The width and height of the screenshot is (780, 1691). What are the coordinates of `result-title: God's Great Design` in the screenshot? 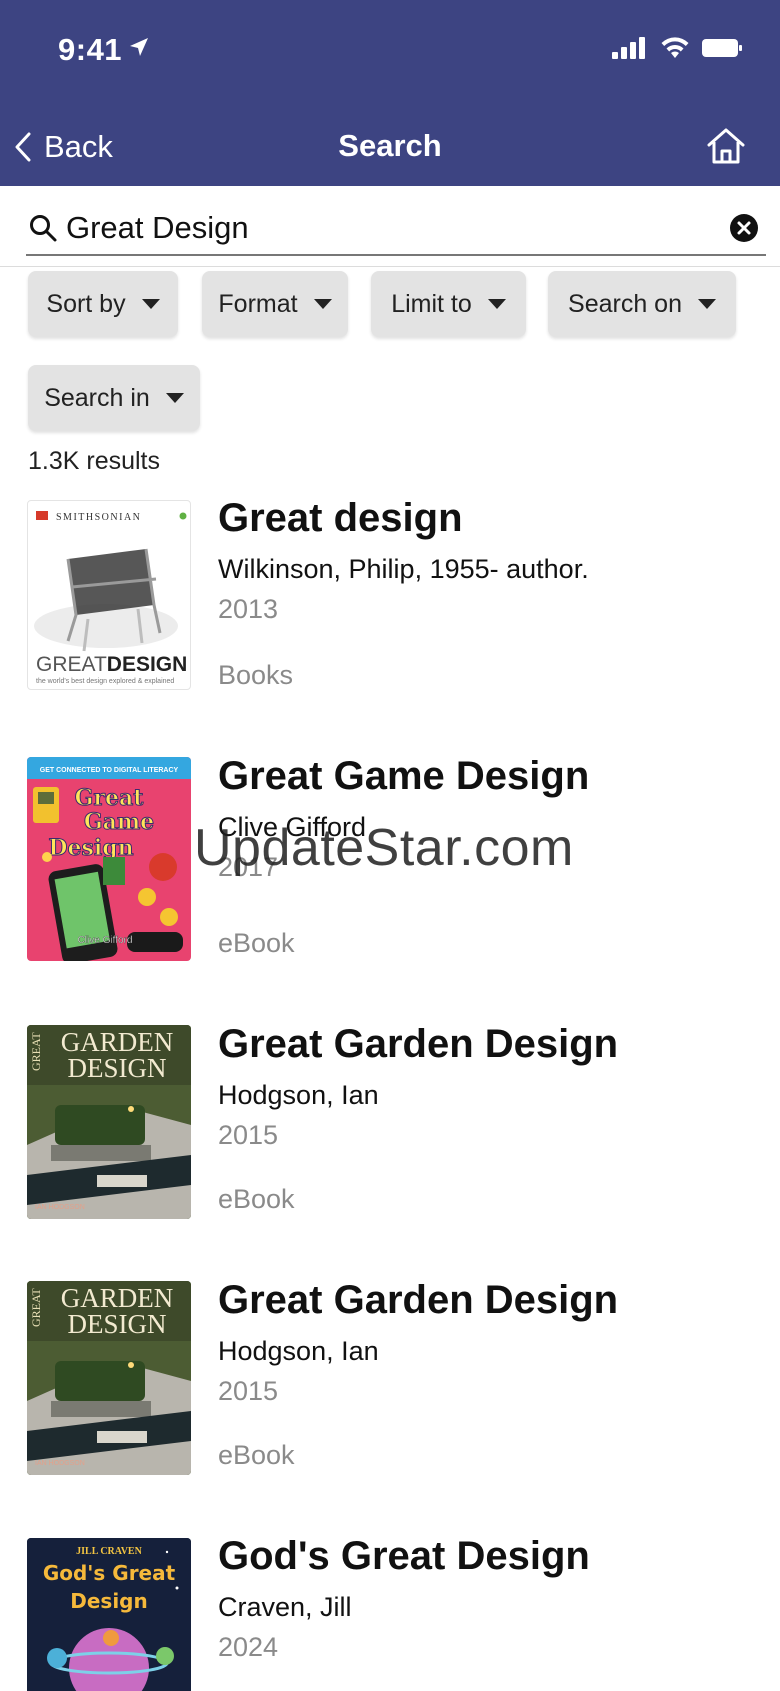 It's located at (404, 1556).